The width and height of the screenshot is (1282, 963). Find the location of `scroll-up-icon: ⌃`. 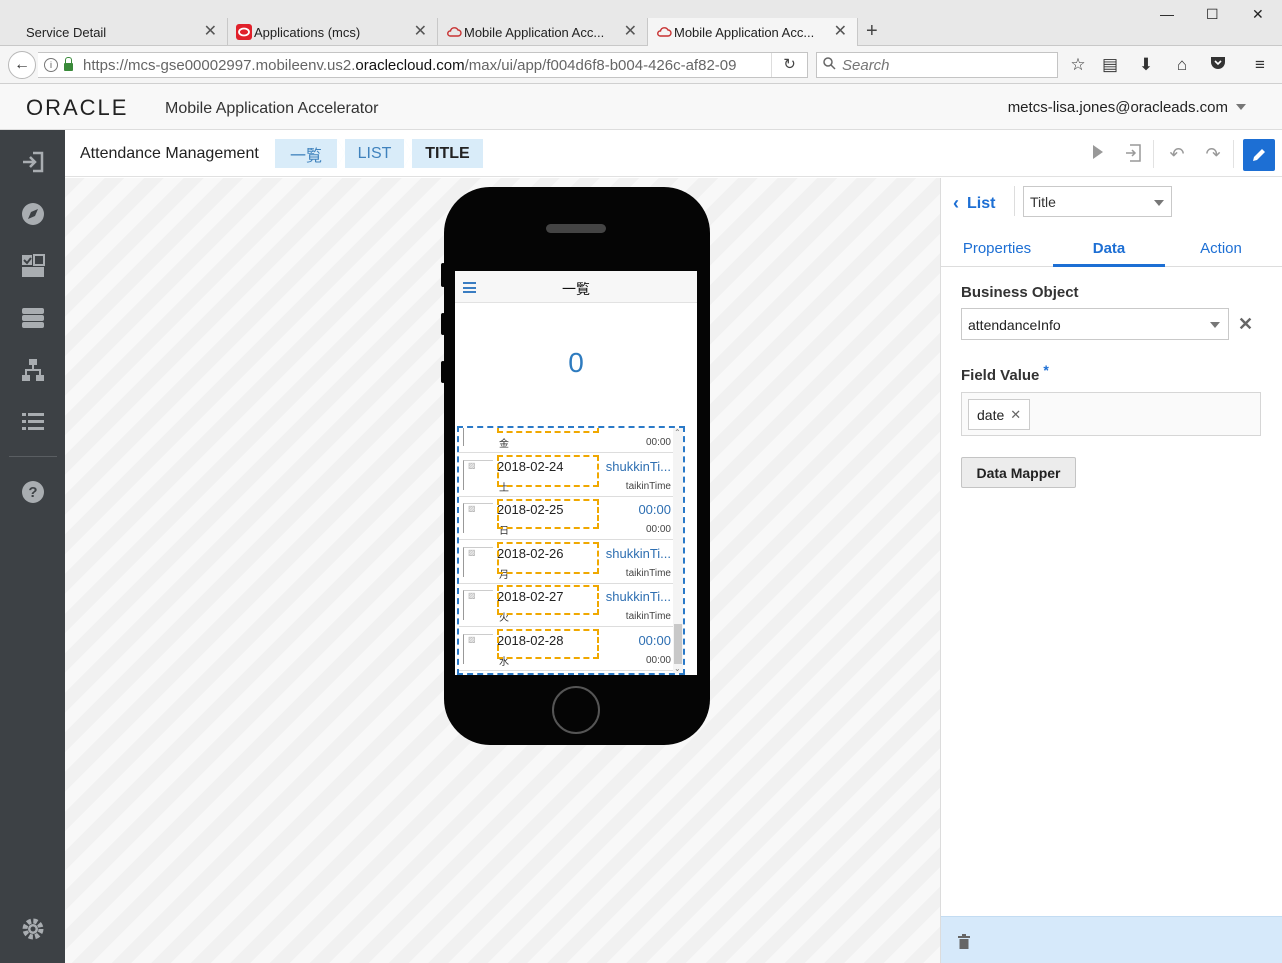

scroll-up-icon: ⌃ is located at coordinates (677, 432).